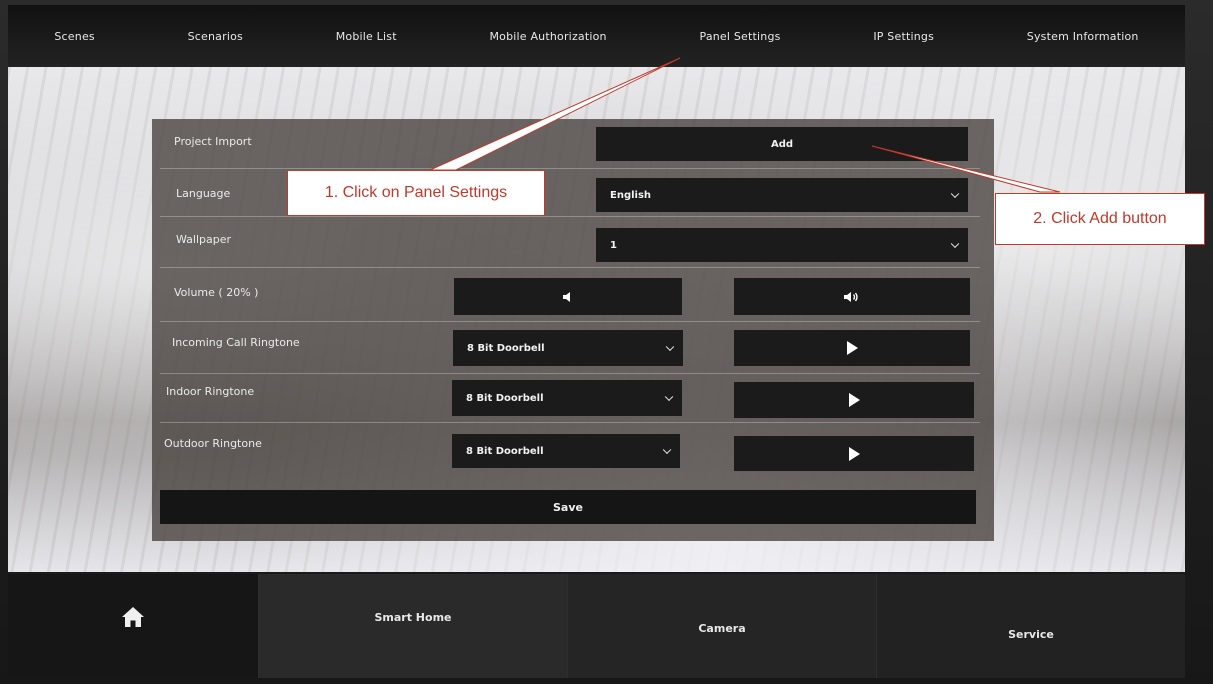 This screenshot has width=1213, height=684. I want to click on annotation-arrows, so click(745, 125).